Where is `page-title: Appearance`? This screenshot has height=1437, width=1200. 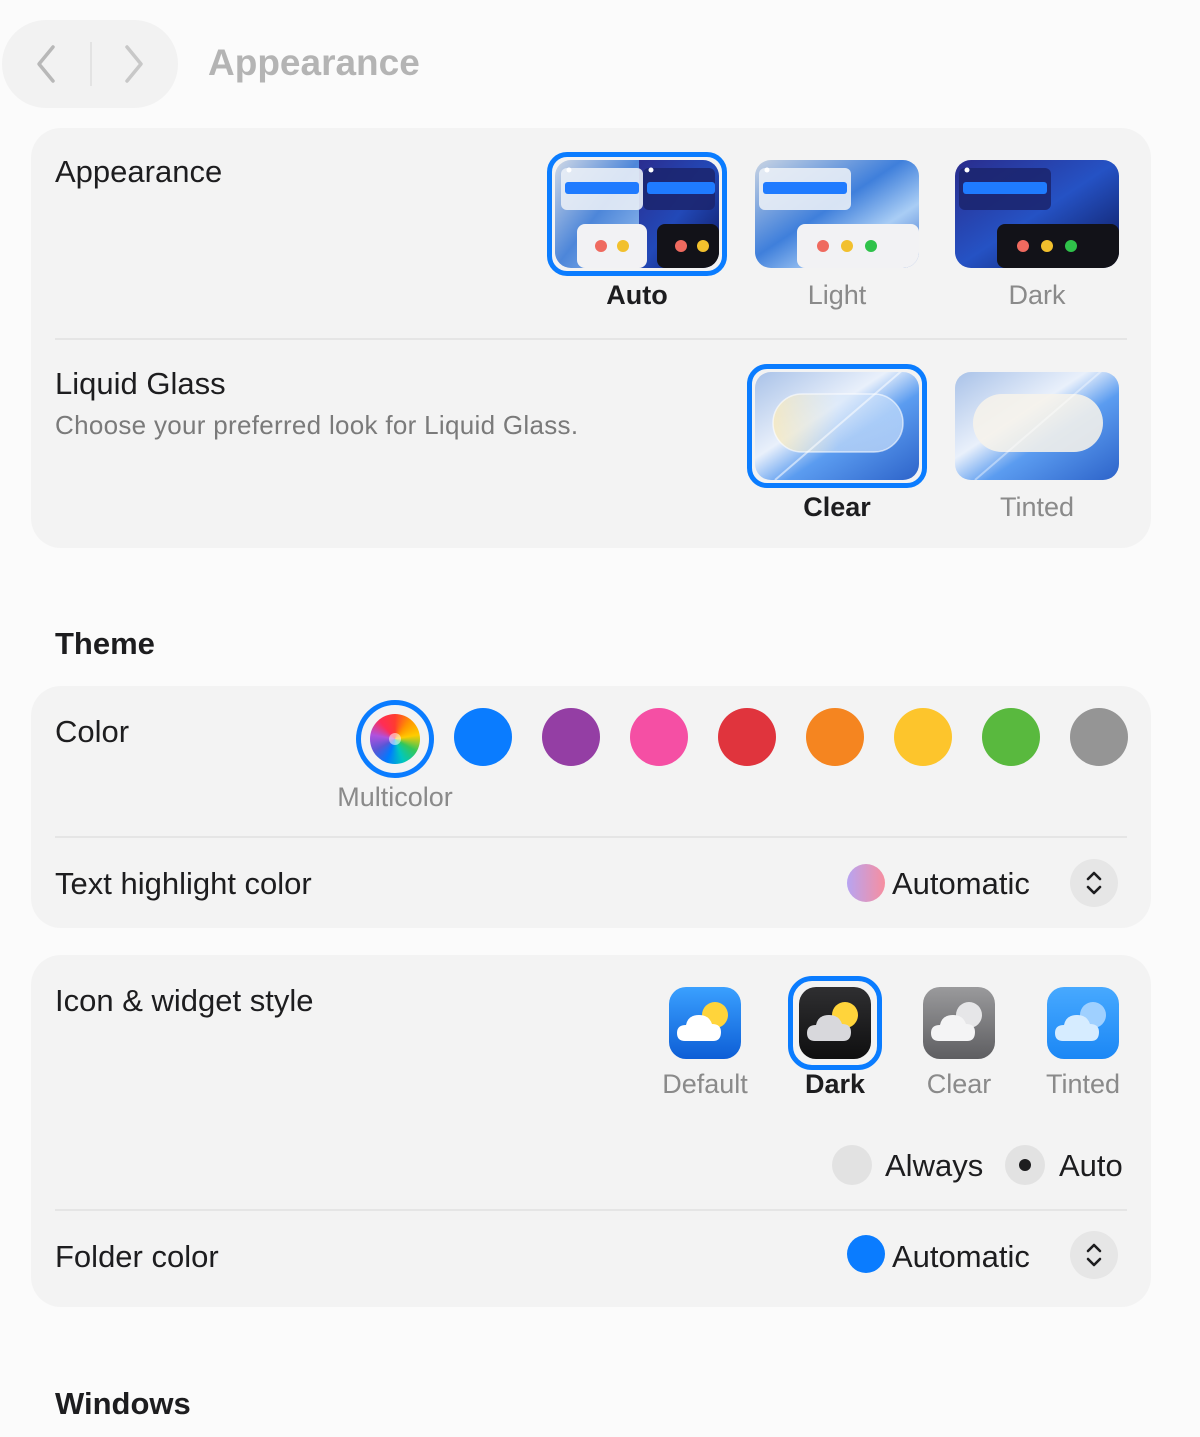
page-title: Appearance is located at coordinates (314, 62).